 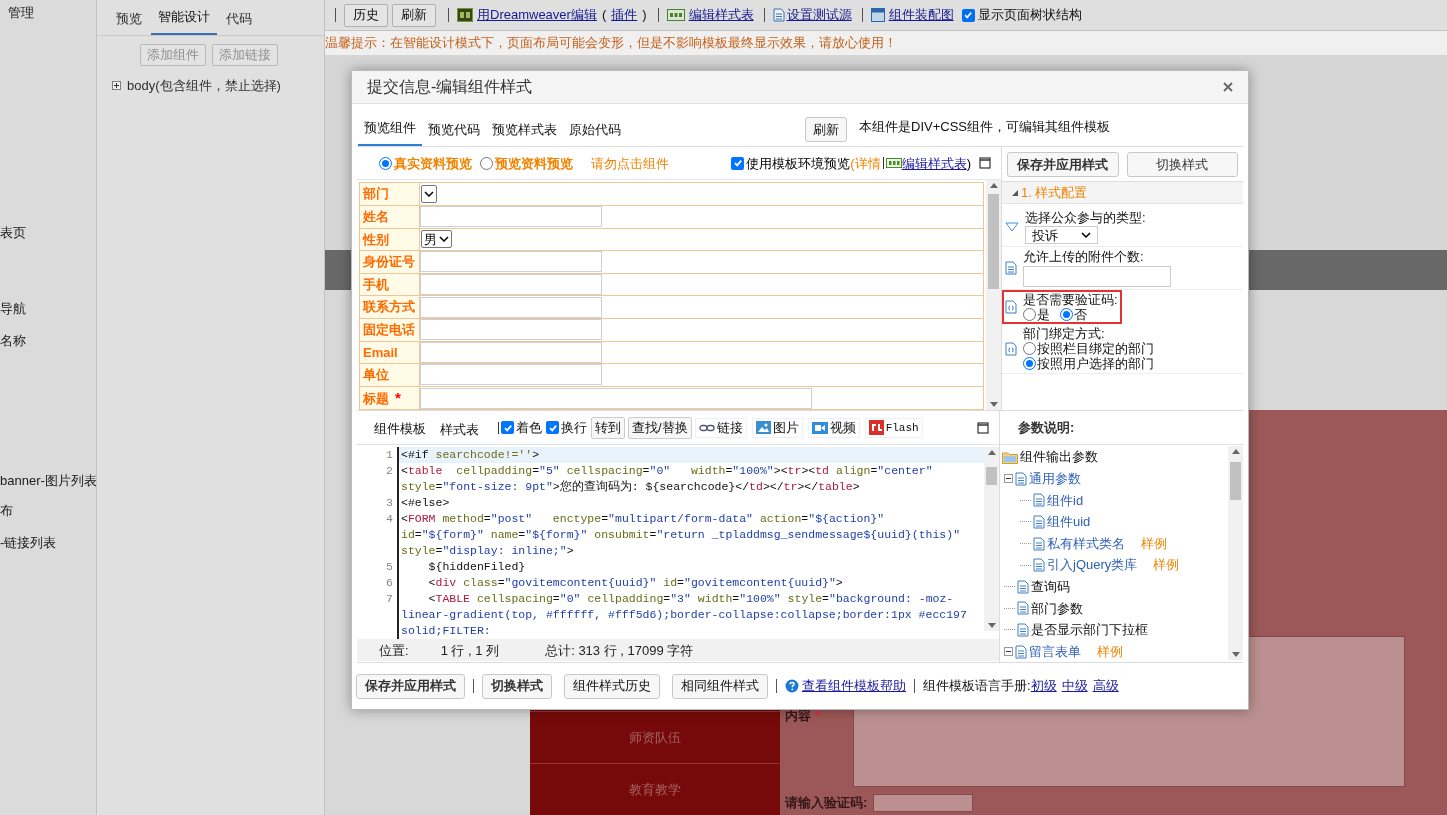 I want to click on tree-item: 组件id, so click(x=1065, y=500).